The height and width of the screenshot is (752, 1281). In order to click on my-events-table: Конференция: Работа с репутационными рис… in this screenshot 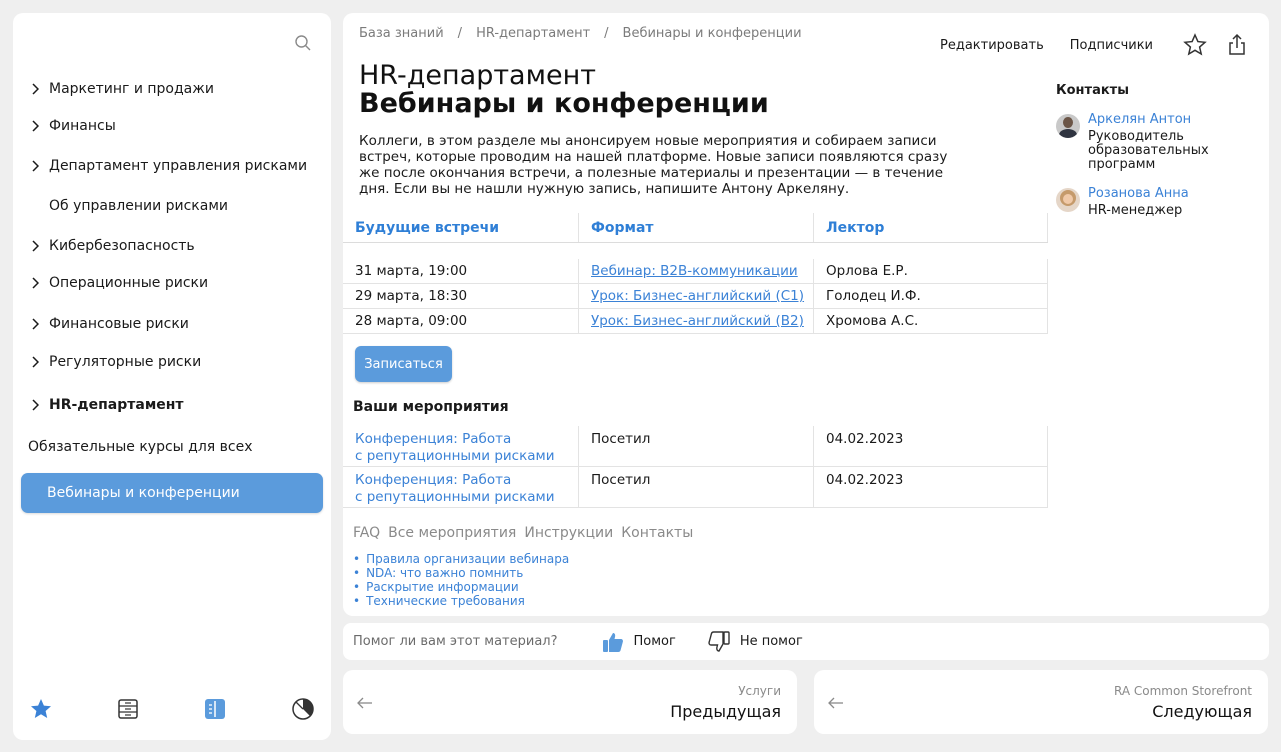, I will do `click(695, 467)`.